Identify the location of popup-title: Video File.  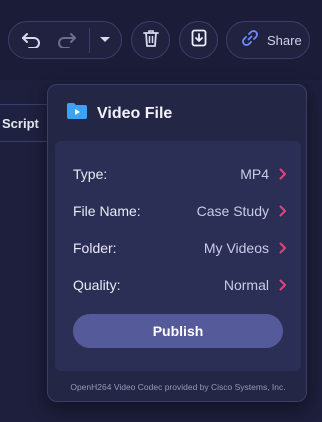
(135, 113).